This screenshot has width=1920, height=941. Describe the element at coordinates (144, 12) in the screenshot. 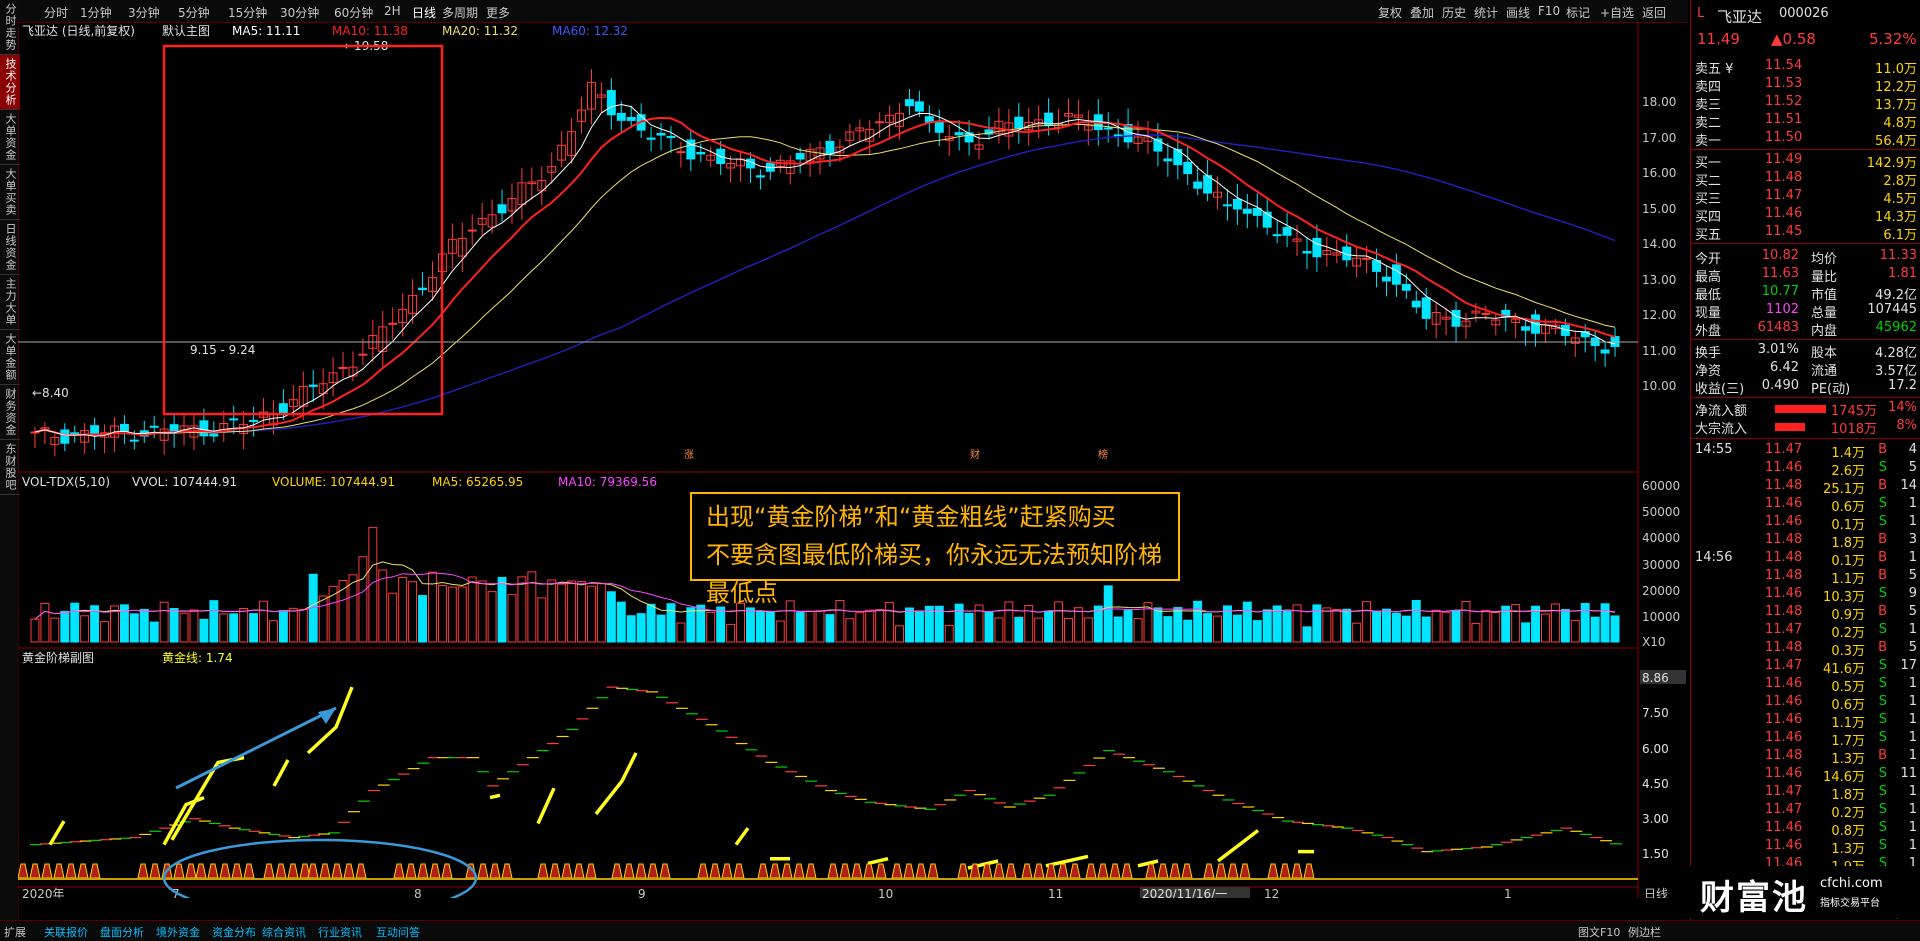

I see `period-2: 3分钟` at that location.